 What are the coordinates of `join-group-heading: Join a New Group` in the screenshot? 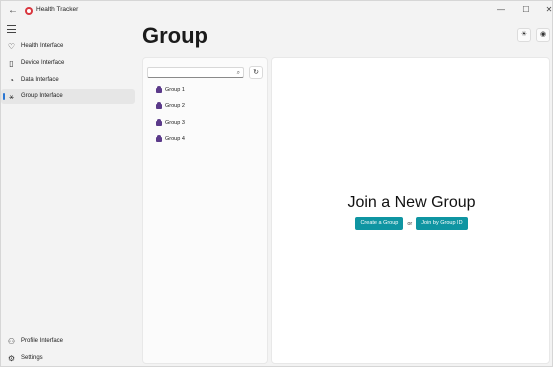 It's located at (411, 202).